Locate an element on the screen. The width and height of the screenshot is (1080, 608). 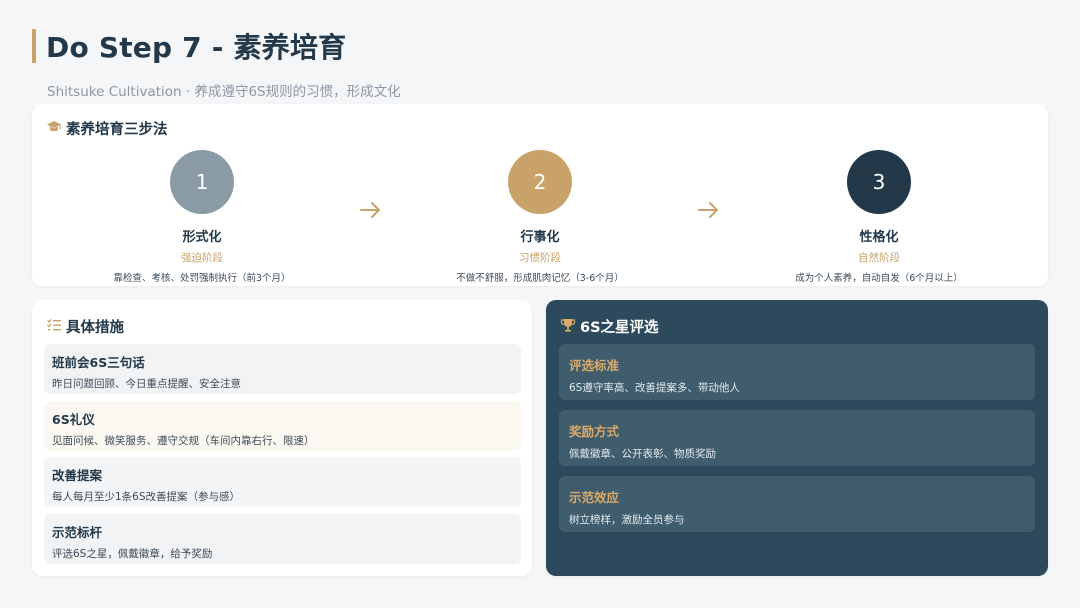
star-item-description: 佩戴徽章、公开表彰、物质奖励 is located at coordinates (642, 454).